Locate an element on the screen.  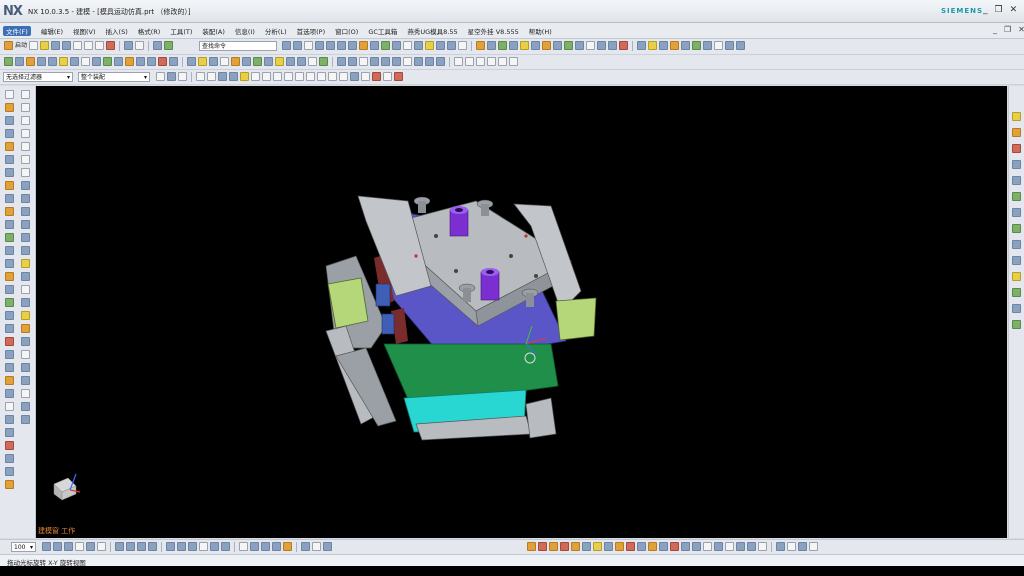
show-constraints-icon is located at coordinates (214, 546).